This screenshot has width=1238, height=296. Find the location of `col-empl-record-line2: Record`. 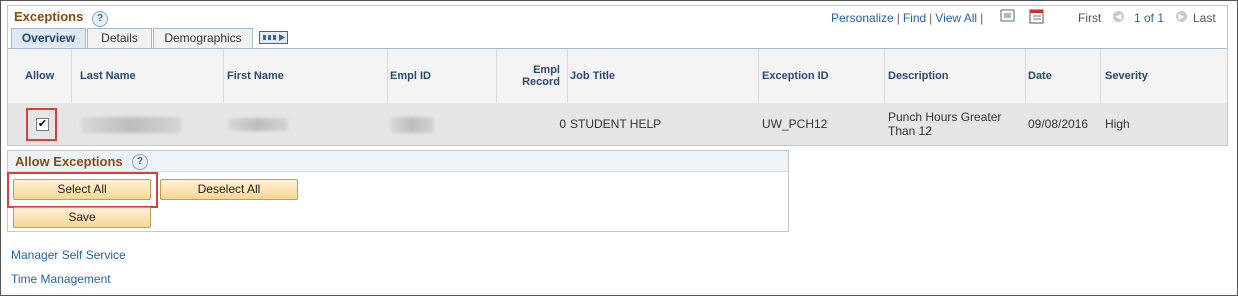

col-empl-record-line2: Record is located at coordinates (541, 82).